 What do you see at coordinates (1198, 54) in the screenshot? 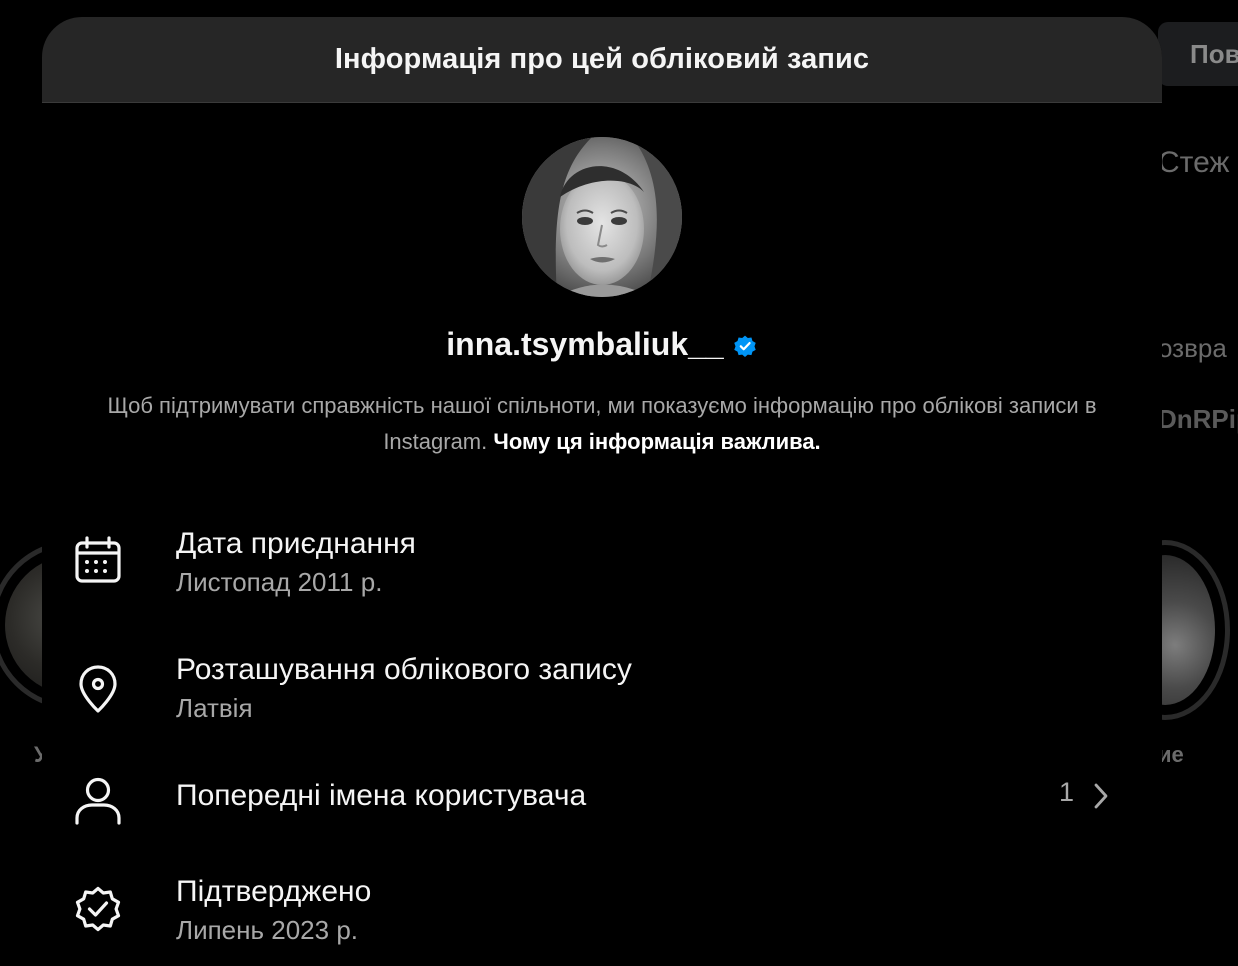
I see `background-follow-button: Пов` at bounding box center [1198, 54].